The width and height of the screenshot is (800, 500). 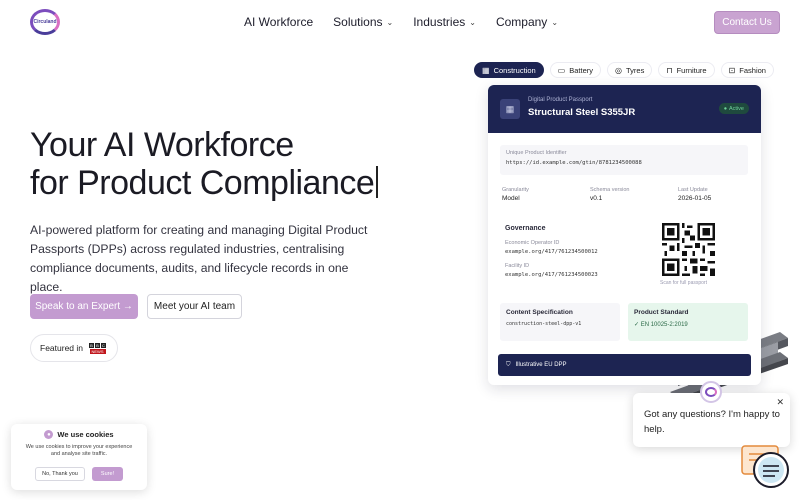 I want to click on logo: Circuland, so click(x=45, y=22).